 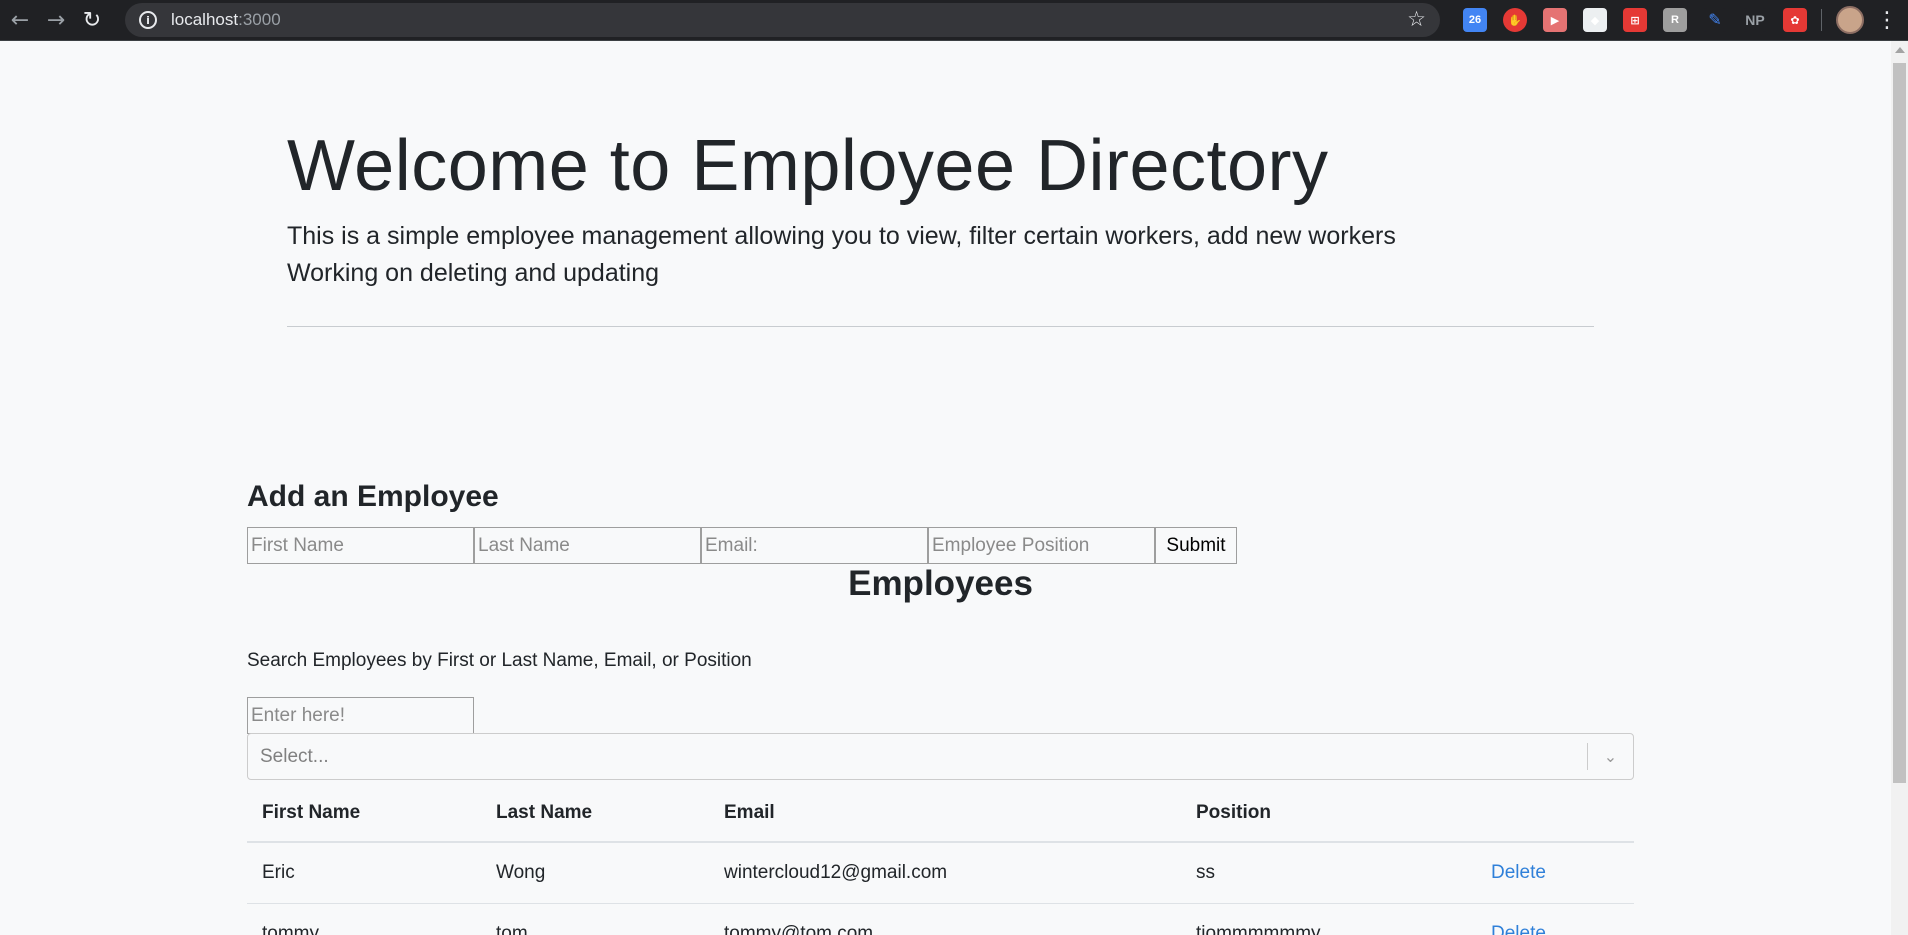 What do you see at coordinates (1850, 20) in the screenshot?
I see `profile-avatar` at bounding box center [1850, 20].